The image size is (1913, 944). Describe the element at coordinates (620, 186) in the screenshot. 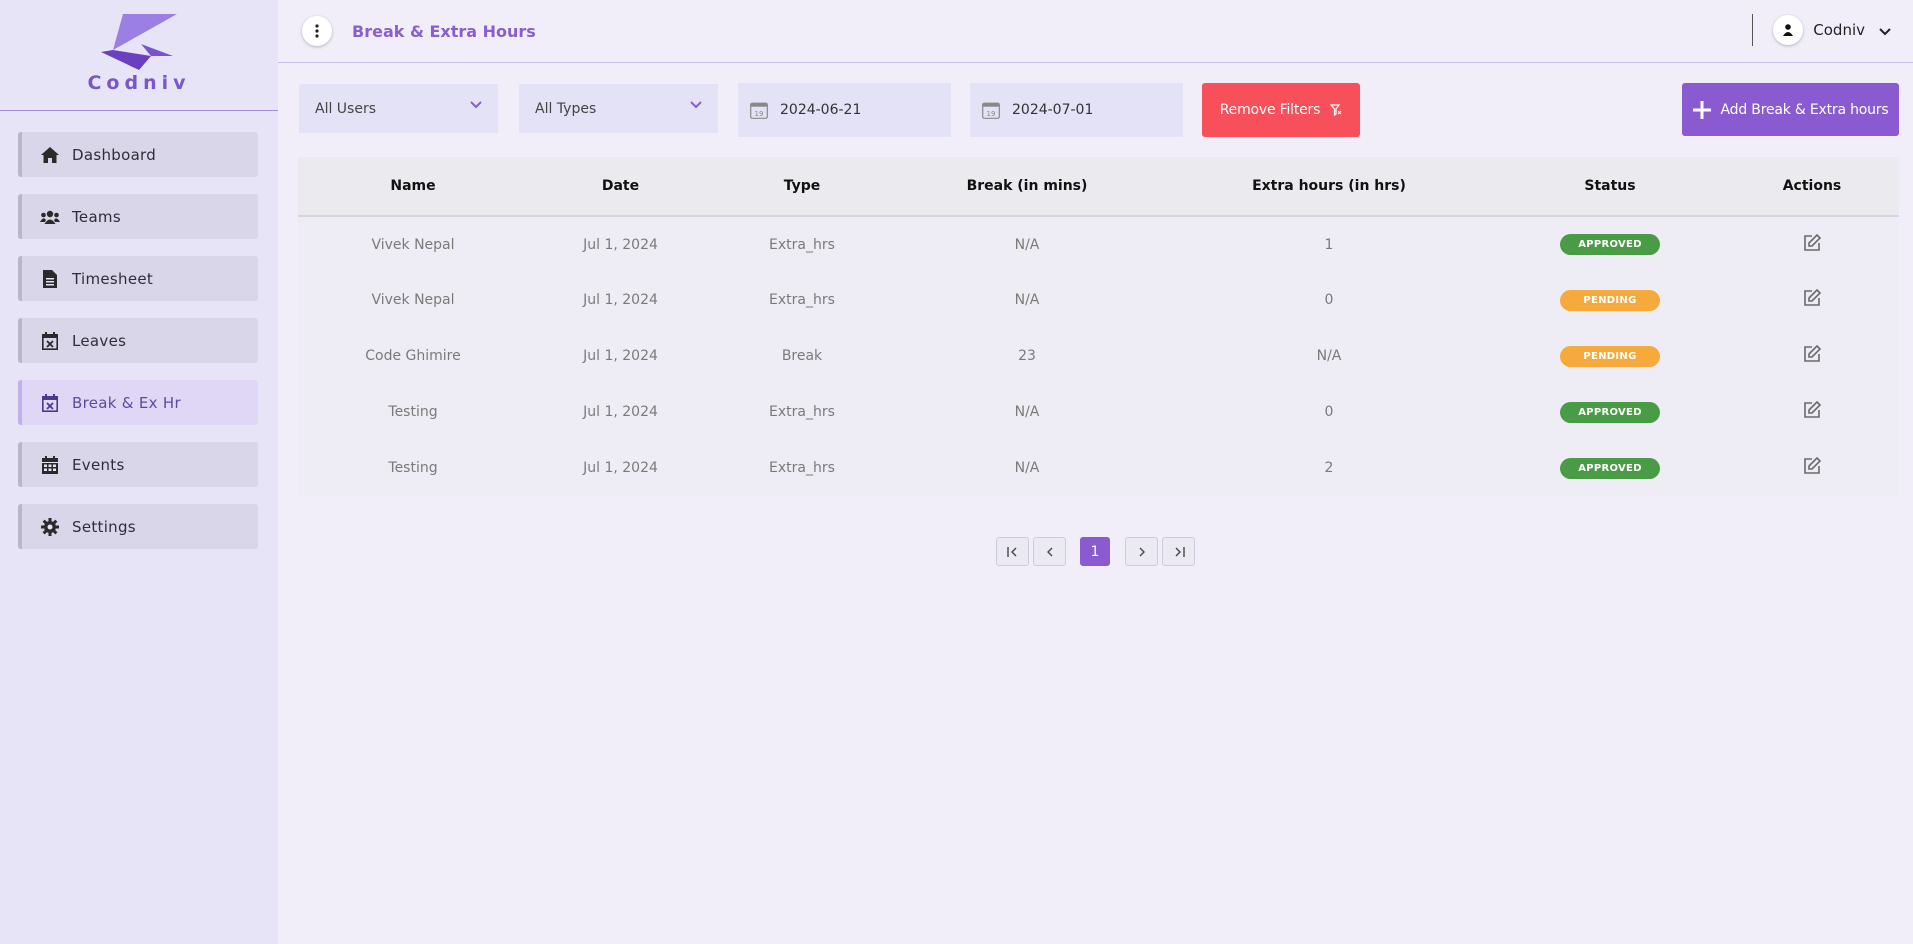

I see `column-header: Date` at that location.